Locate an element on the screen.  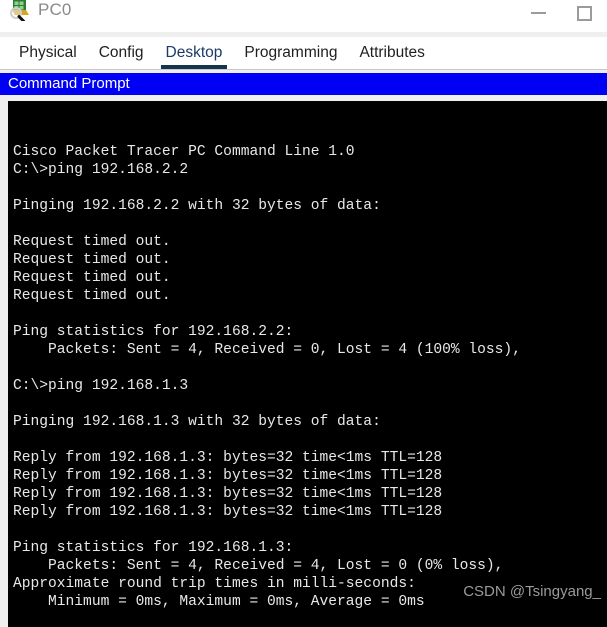
maximize-icon is located at coordinates (584, 13).